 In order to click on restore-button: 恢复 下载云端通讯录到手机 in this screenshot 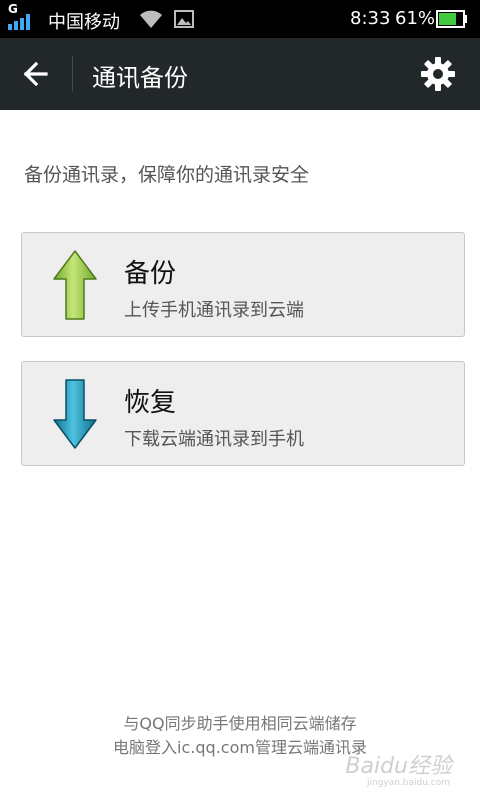, I will do `click(243, 413)`.